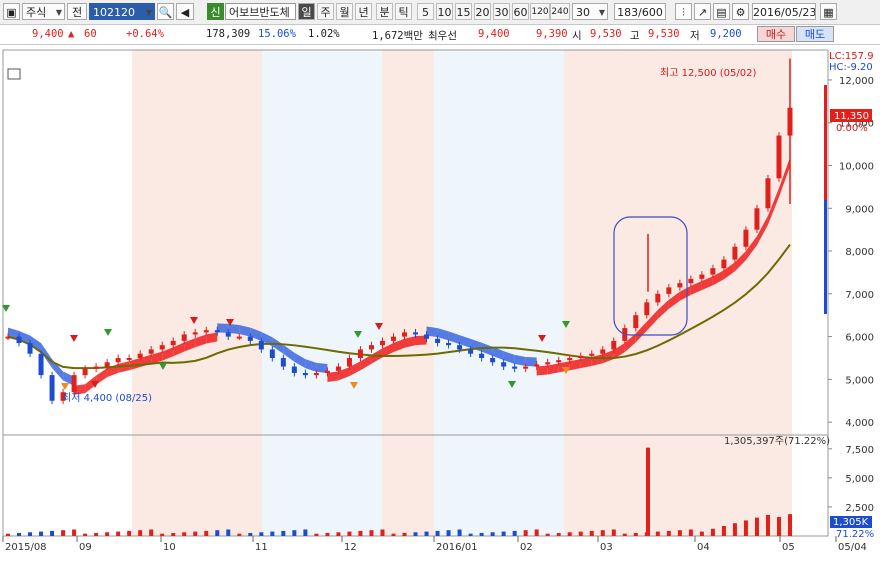 This screenshot has height=564, width=880. What do you see at coordinates (71, 34) in the screenshot?
I see `up-arrow-icon: ▲` at bounding box center [71, 34].